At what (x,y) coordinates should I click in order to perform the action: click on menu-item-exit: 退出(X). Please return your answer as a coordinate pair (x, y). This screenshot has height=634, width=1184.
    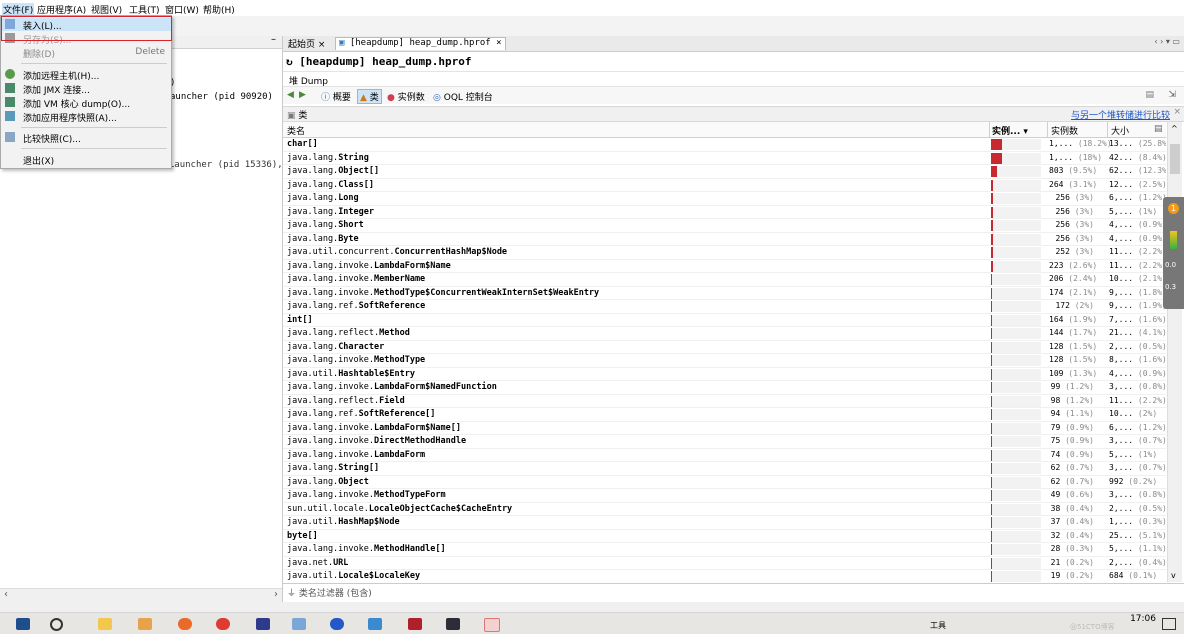
    Looking at the image, I should click on (86, 160).